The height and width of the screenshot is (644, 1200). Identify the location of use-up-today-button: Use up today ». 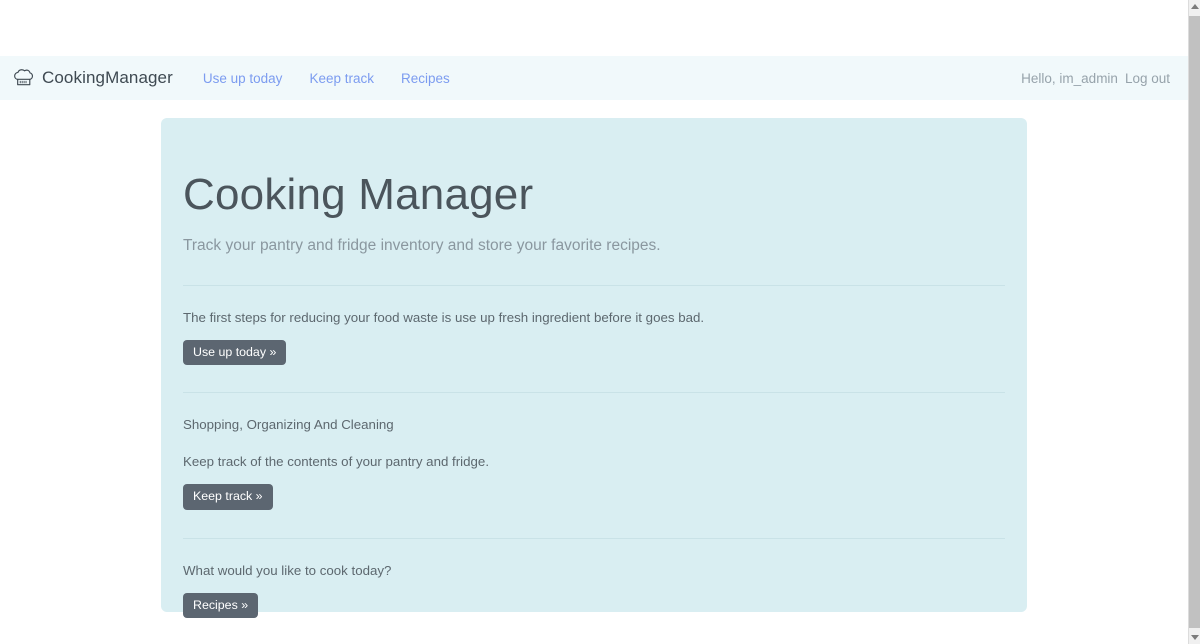
(235, 353).